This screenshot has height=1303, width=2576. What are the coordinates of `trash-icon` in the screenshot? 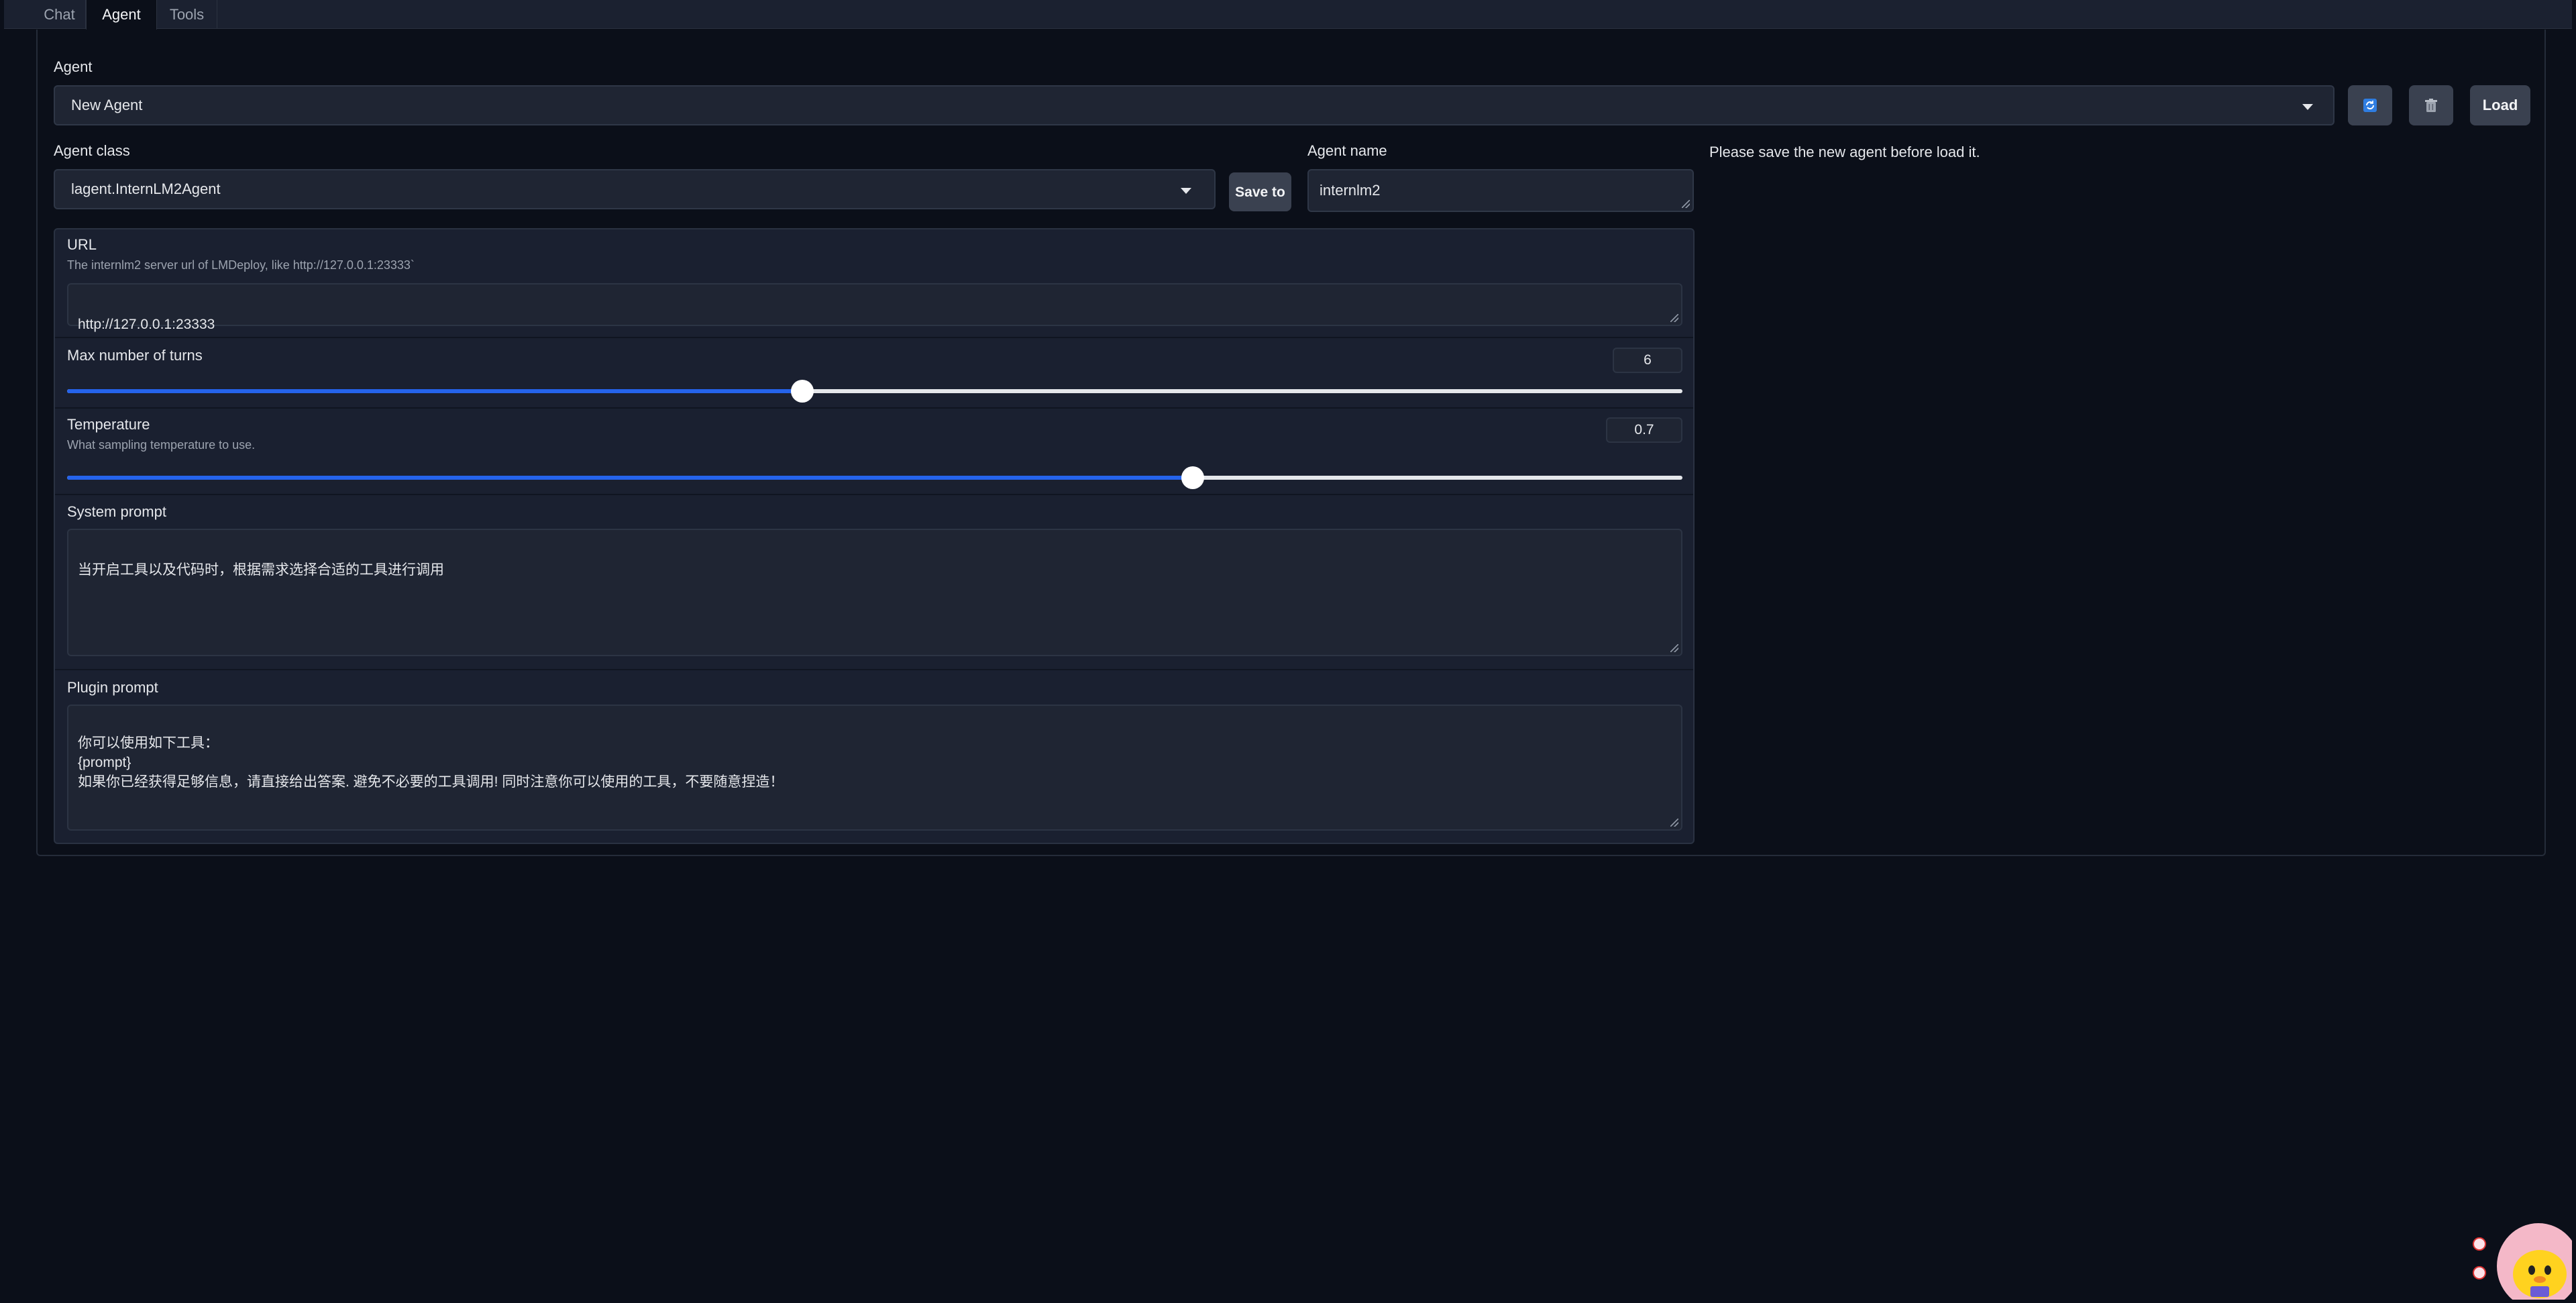 It's located at (2431, 105).